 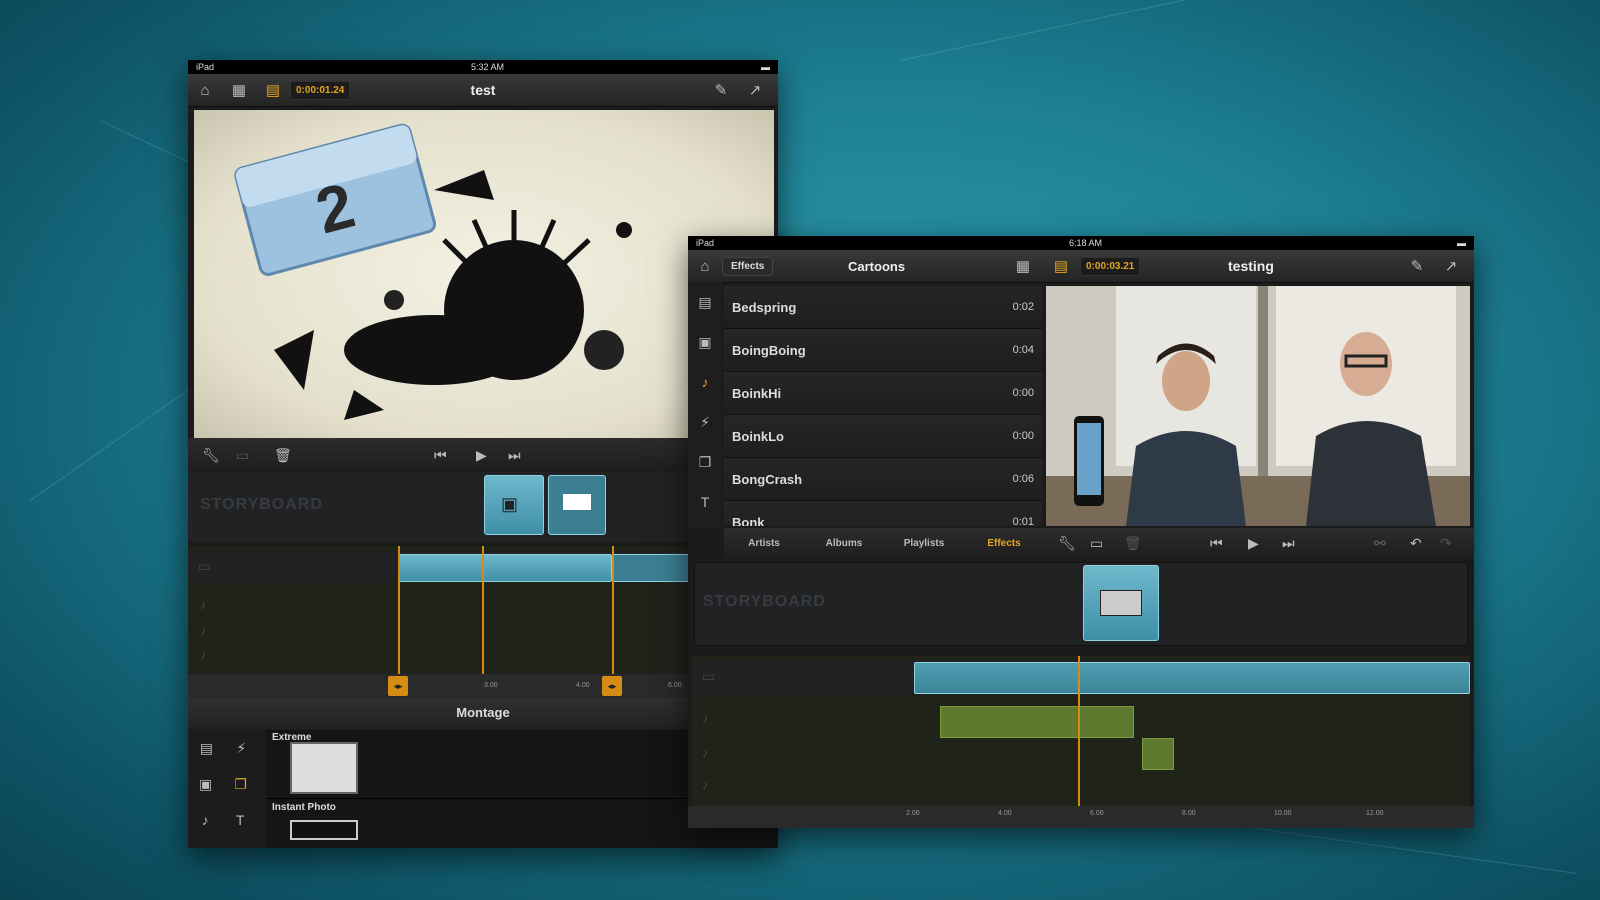 What do you see at coordinates (1446, 543) in the screenshot?
I see `redo-icon: ↷` at bounding box center [1446, 543].